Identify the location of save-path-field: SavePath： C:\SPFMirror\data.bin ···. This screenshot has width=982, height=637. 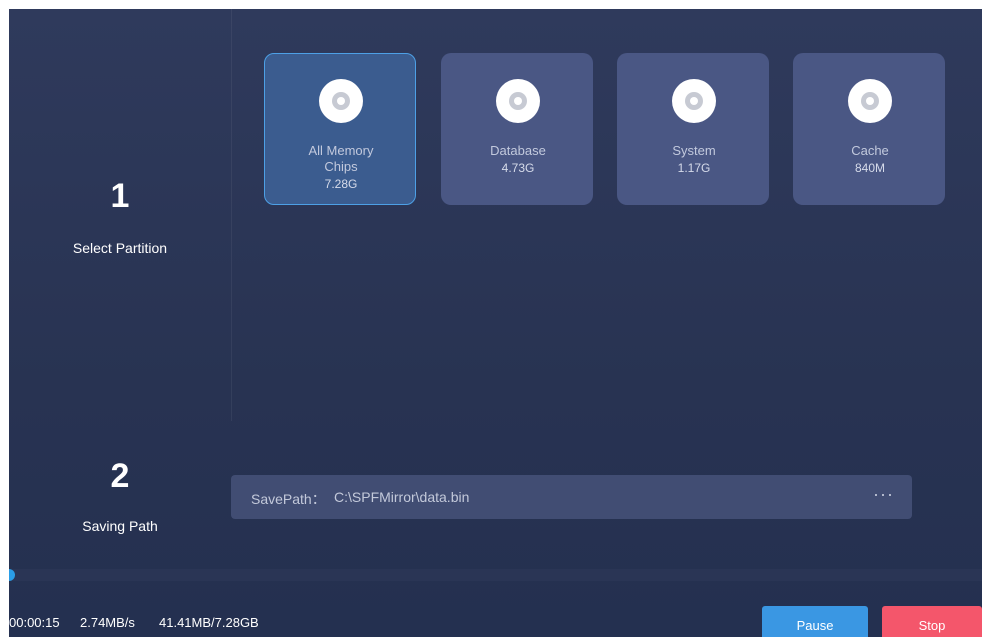
(571, 497).